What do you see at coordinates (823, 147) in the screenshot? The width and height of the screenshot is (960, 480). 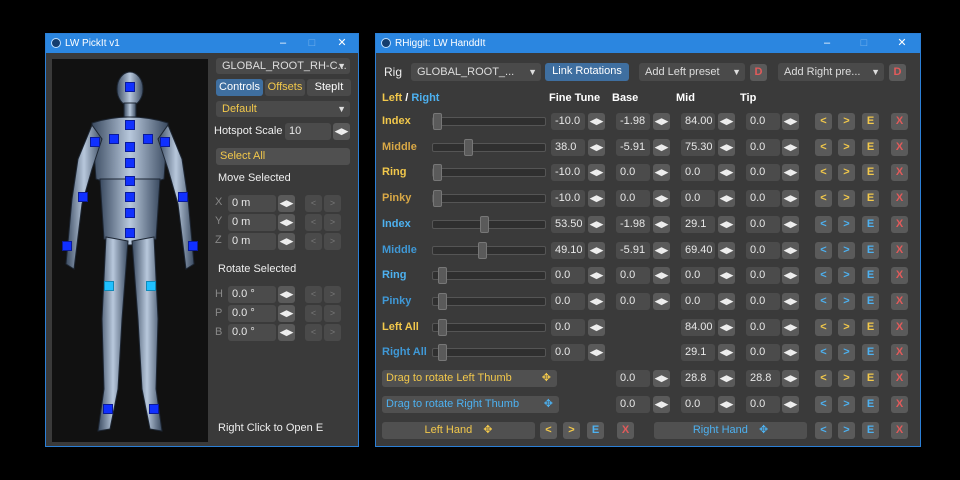 I see `left-middle-prev-button: <` at bounding box center [823, 147].